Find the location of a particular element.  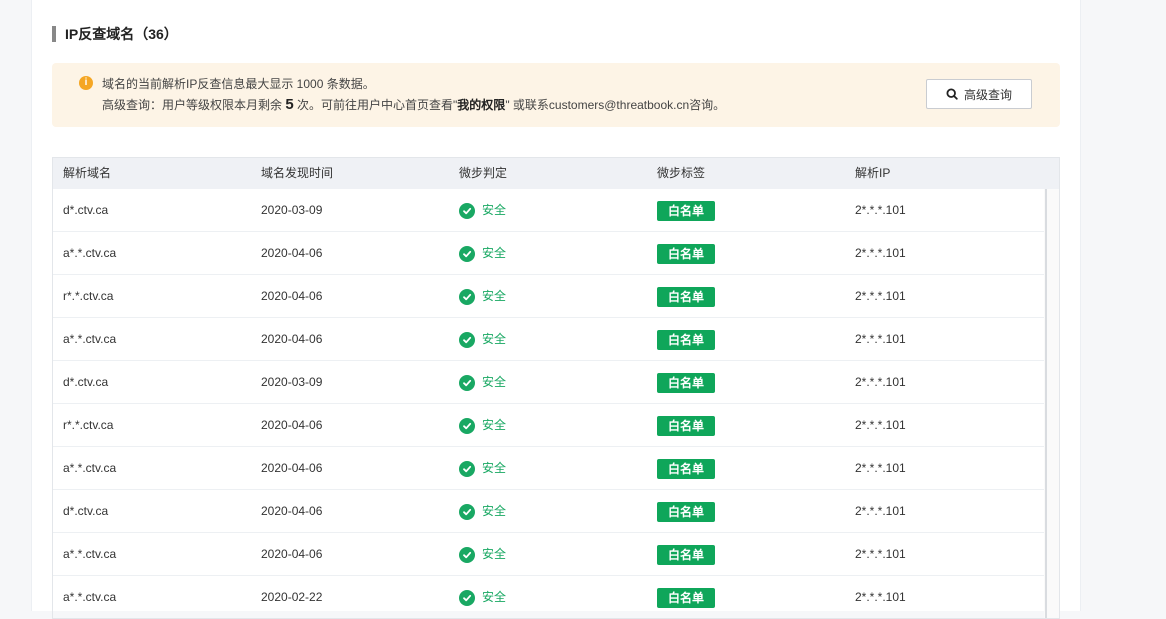

quota-prefix: 高级查询：用户等级权限本月剩余 is located at coordinates (194, 105).